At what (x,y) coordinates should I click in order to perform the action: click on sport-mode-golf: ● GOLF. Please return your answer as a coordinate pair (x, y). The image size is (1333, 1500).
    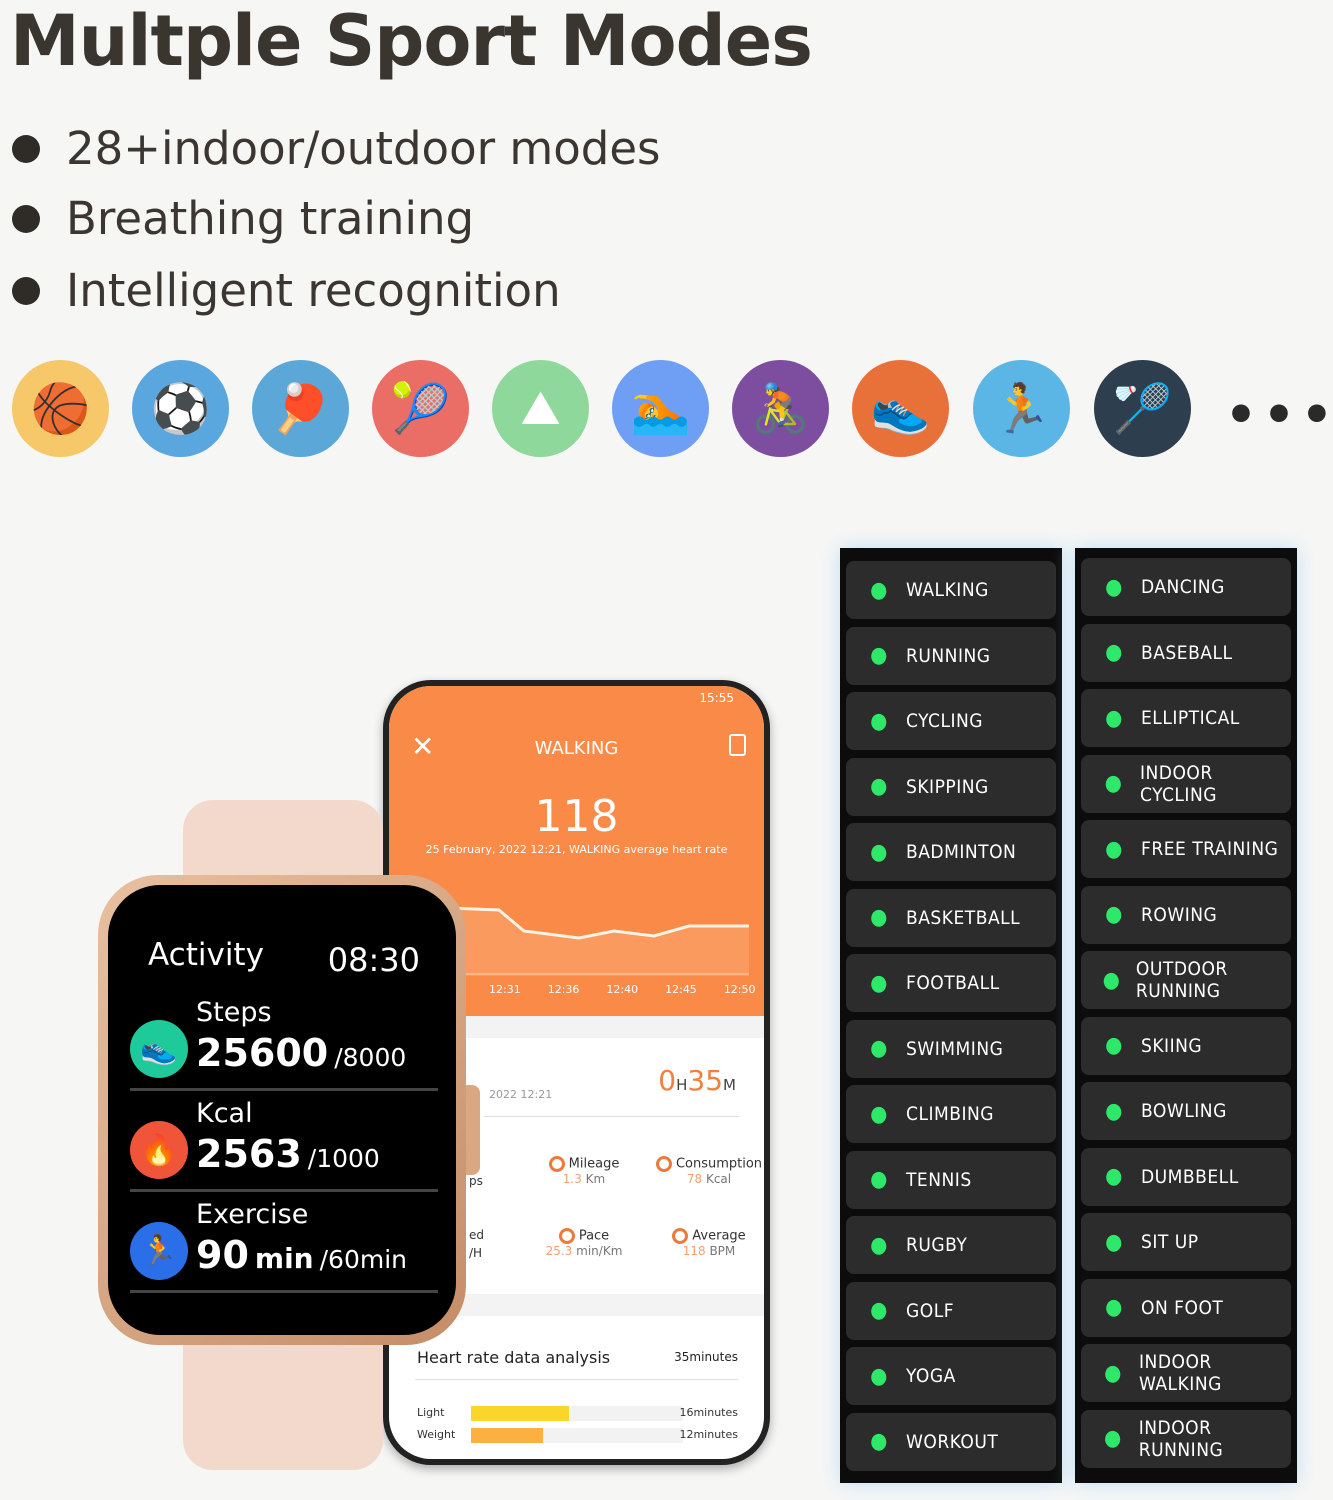
    Looking at the image, I should click on (951, 1310).